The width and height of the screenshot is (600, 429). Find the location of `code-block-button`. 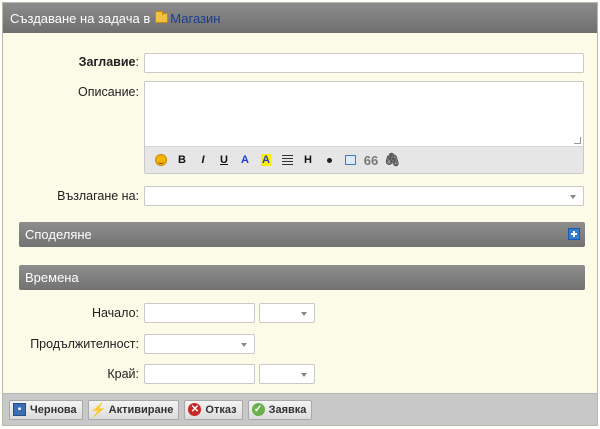

code-block-button is located at coordinates (350, 160).